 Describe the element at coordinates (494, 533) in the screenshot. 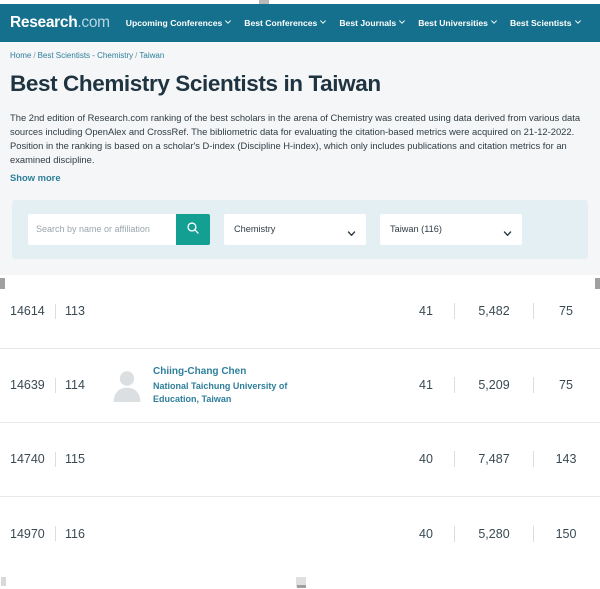

I see `citations-cell: 5,280` at that location.